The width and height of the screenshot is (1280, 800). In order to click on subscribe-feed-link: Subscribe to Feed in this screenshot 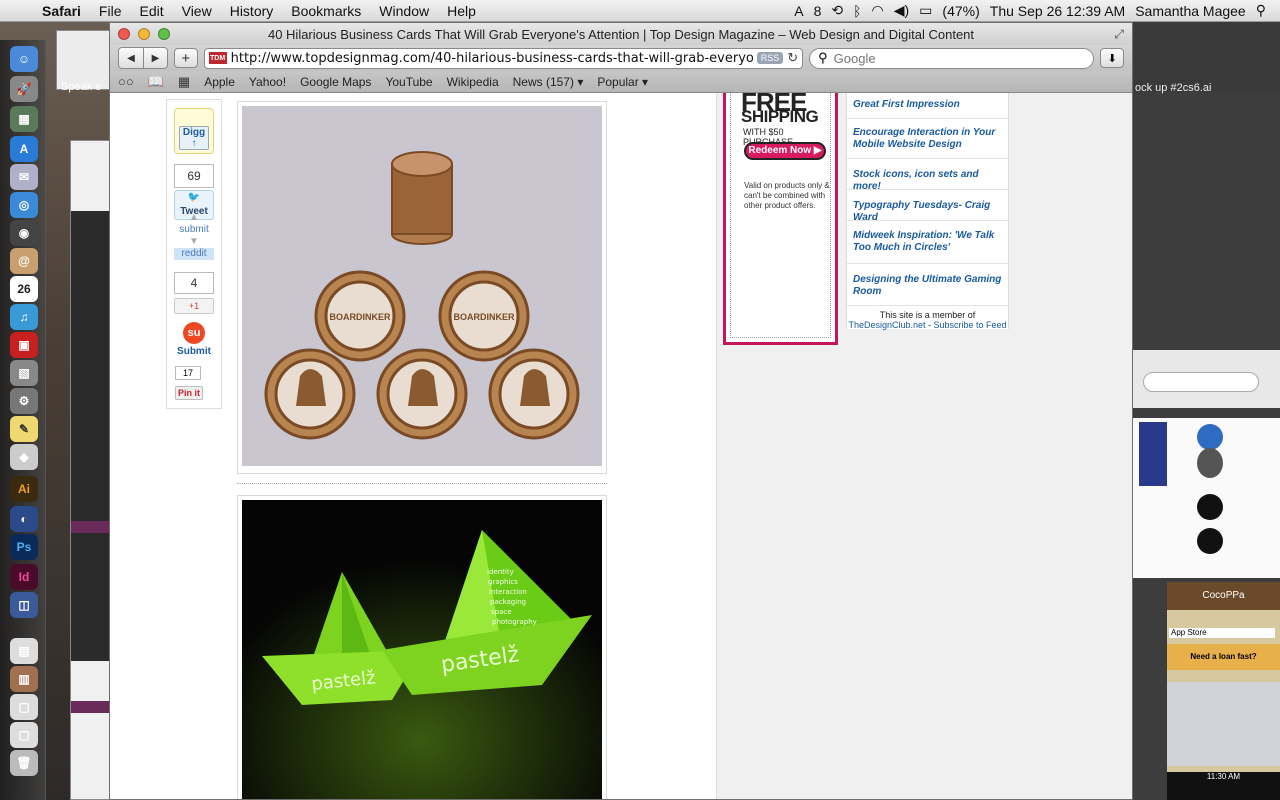, I will do `click(970, 325)`.